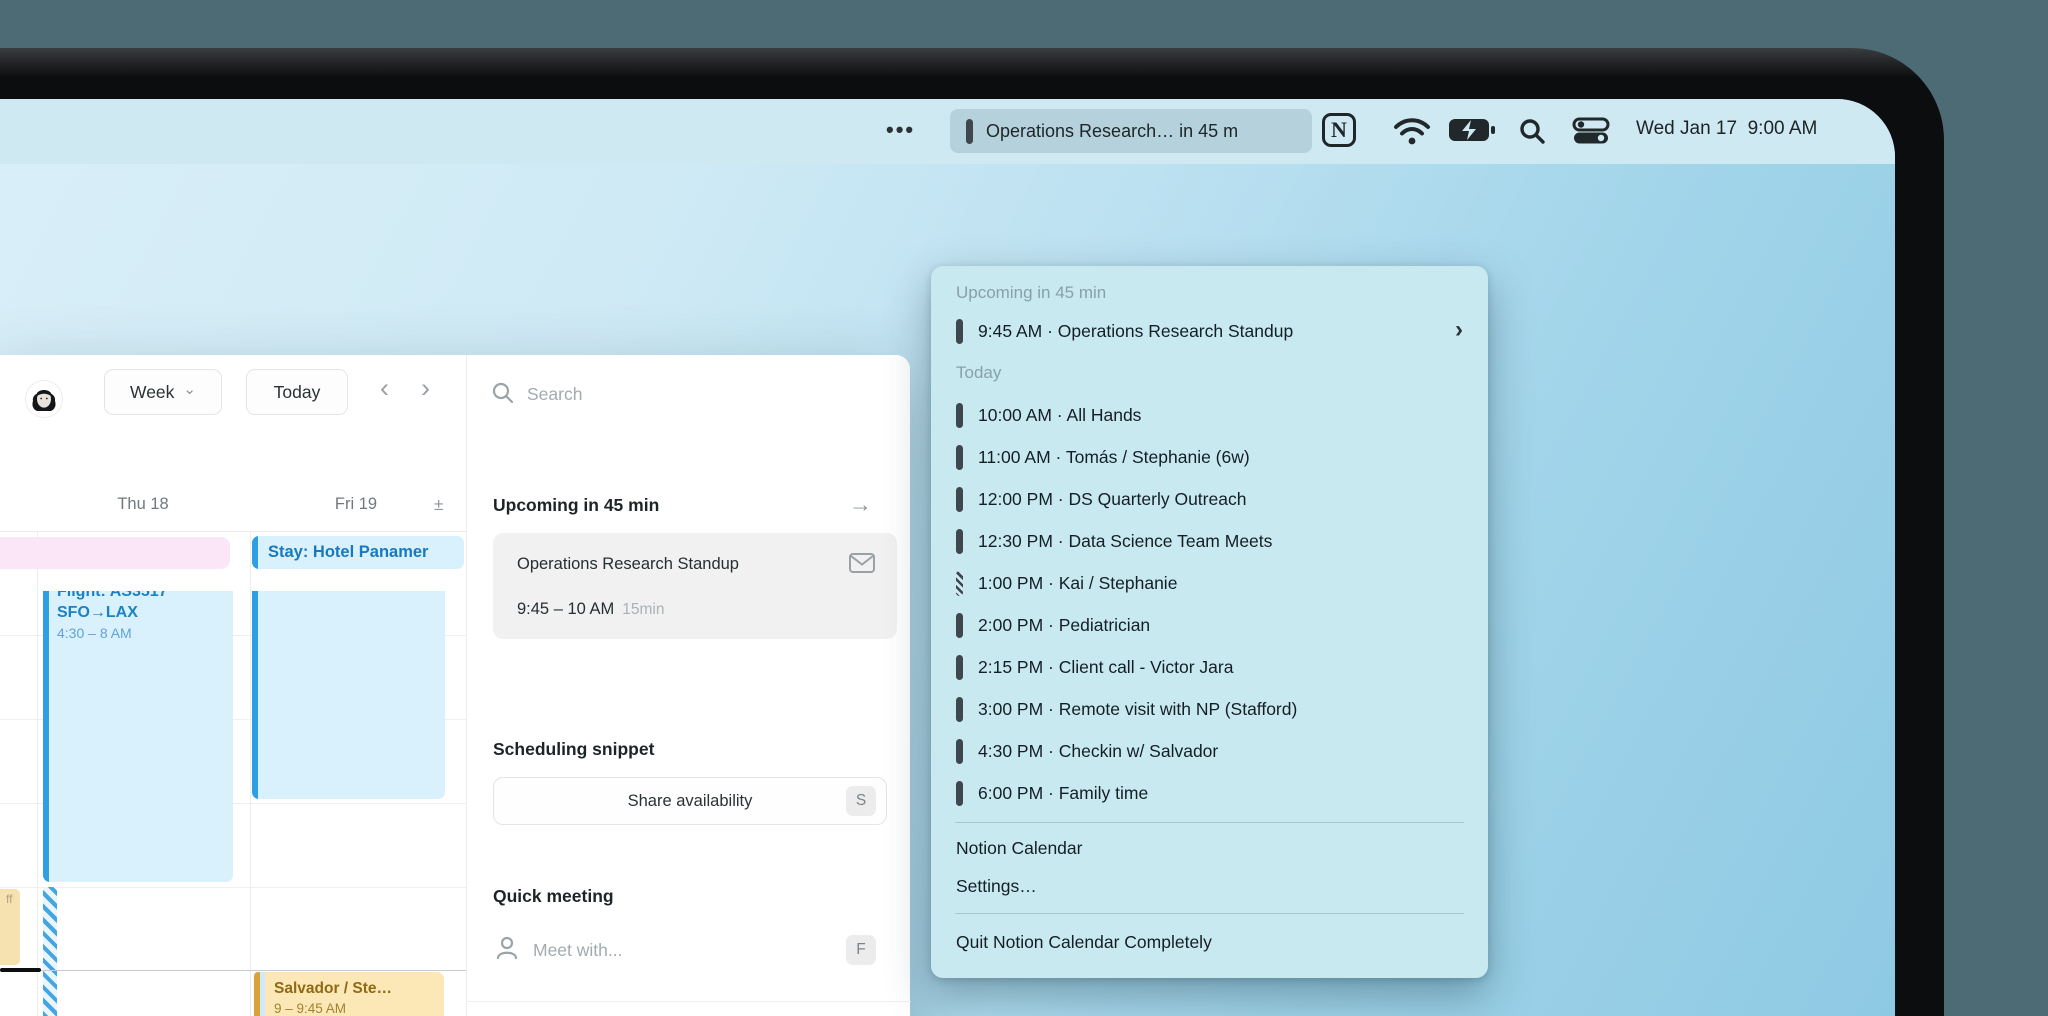 This screenshot has width=2048, height=1016. Describe the element at coordinates (112, 595) in the screenshot. I see `event-title: Flight: AS3517` at that location.